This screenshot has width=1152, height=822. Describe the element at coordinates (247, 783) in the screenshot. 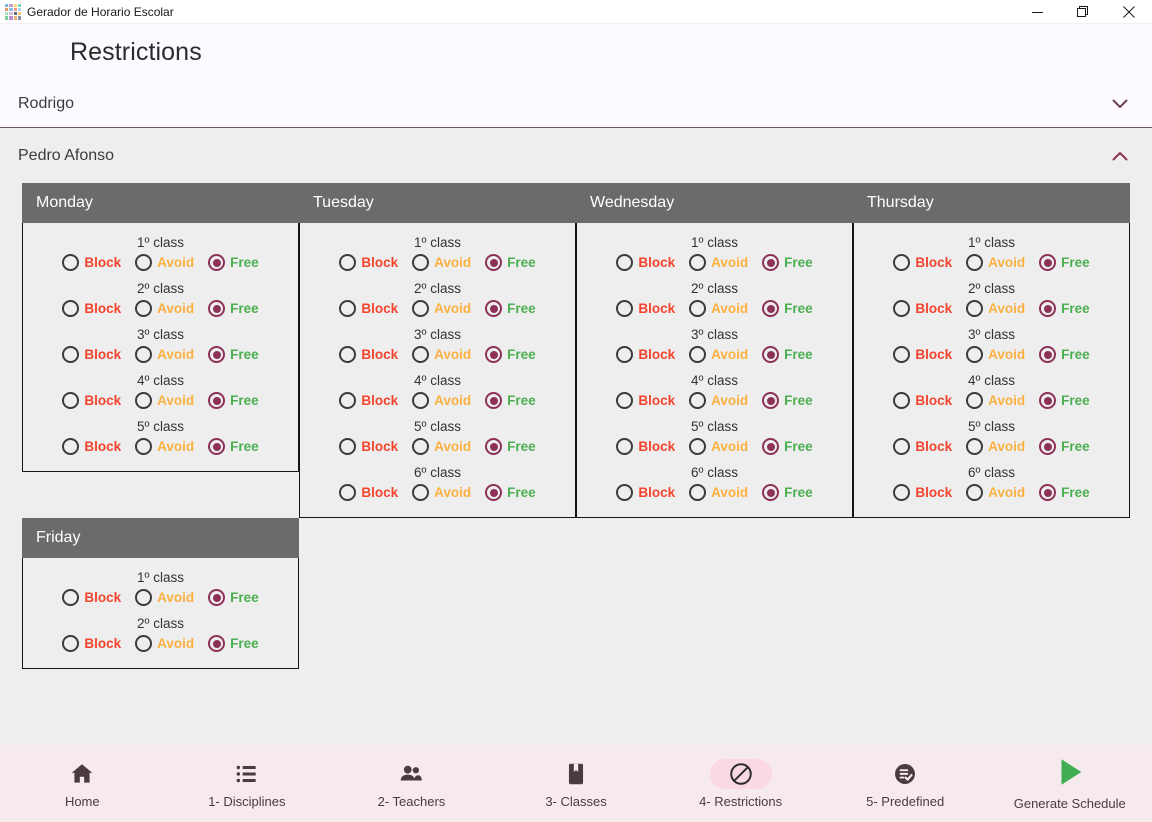

I see `nav-item-1-disciplines: 1- Disciplines` at that location.